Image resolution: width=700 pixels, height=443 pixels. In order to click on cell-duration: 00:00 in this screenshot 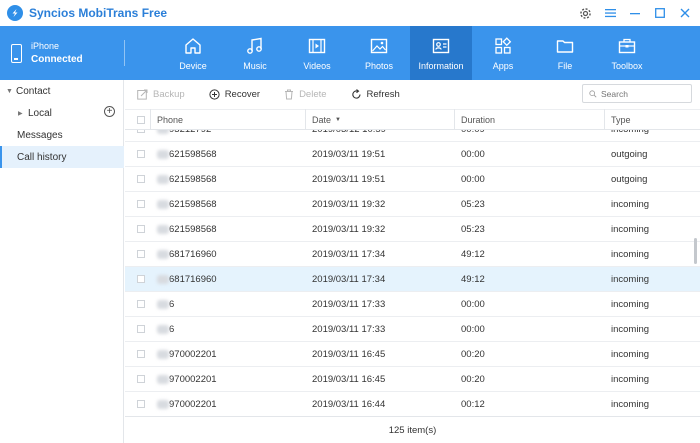, I will do `click(473, 329)`.